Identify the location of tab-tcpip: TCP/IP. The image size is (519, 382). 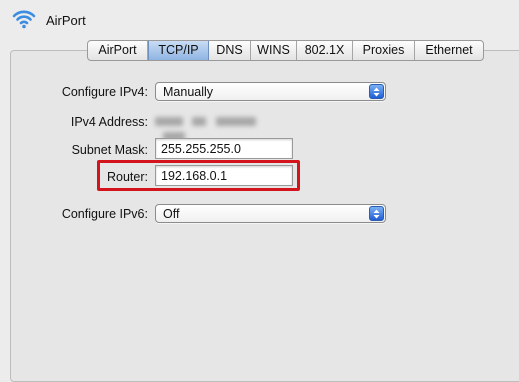
(178, 50).